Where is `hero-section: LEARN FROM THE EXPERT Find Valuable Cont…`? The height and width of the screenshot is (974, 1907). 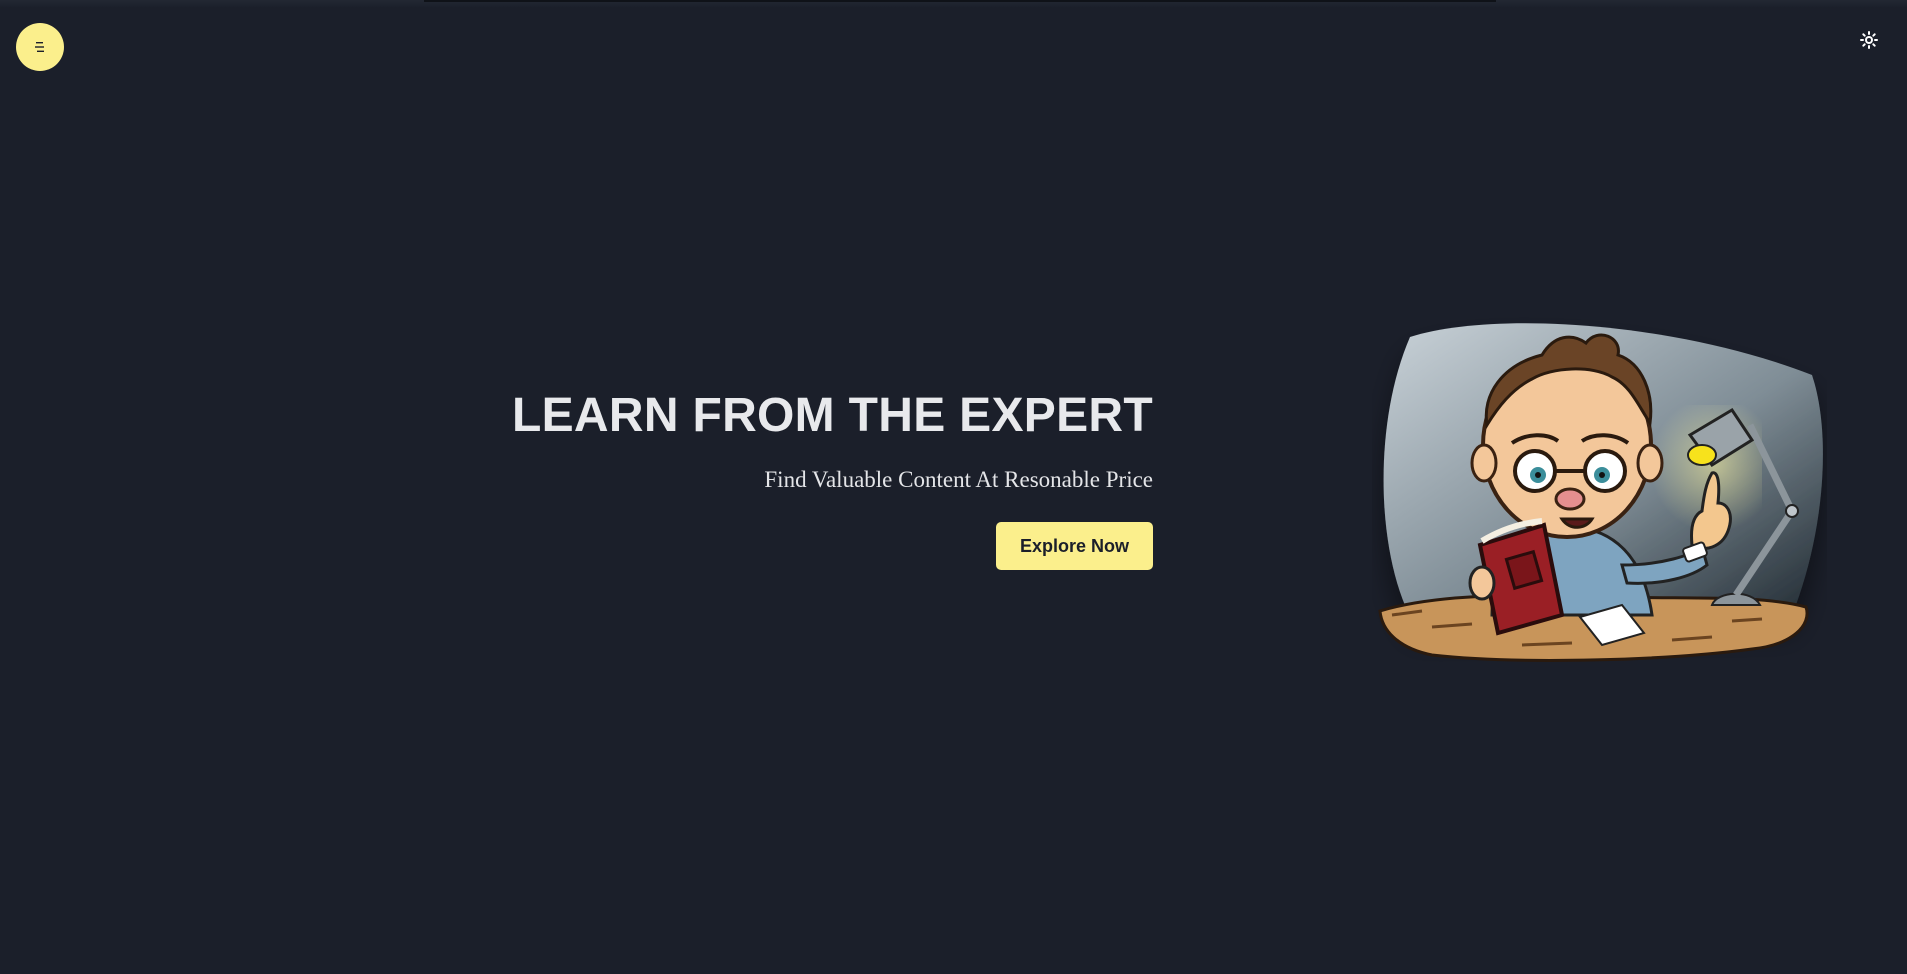 hero-section: LEARN FROM THE EXPERT Find Valuable Cont… is located at coordinates (786, 479).